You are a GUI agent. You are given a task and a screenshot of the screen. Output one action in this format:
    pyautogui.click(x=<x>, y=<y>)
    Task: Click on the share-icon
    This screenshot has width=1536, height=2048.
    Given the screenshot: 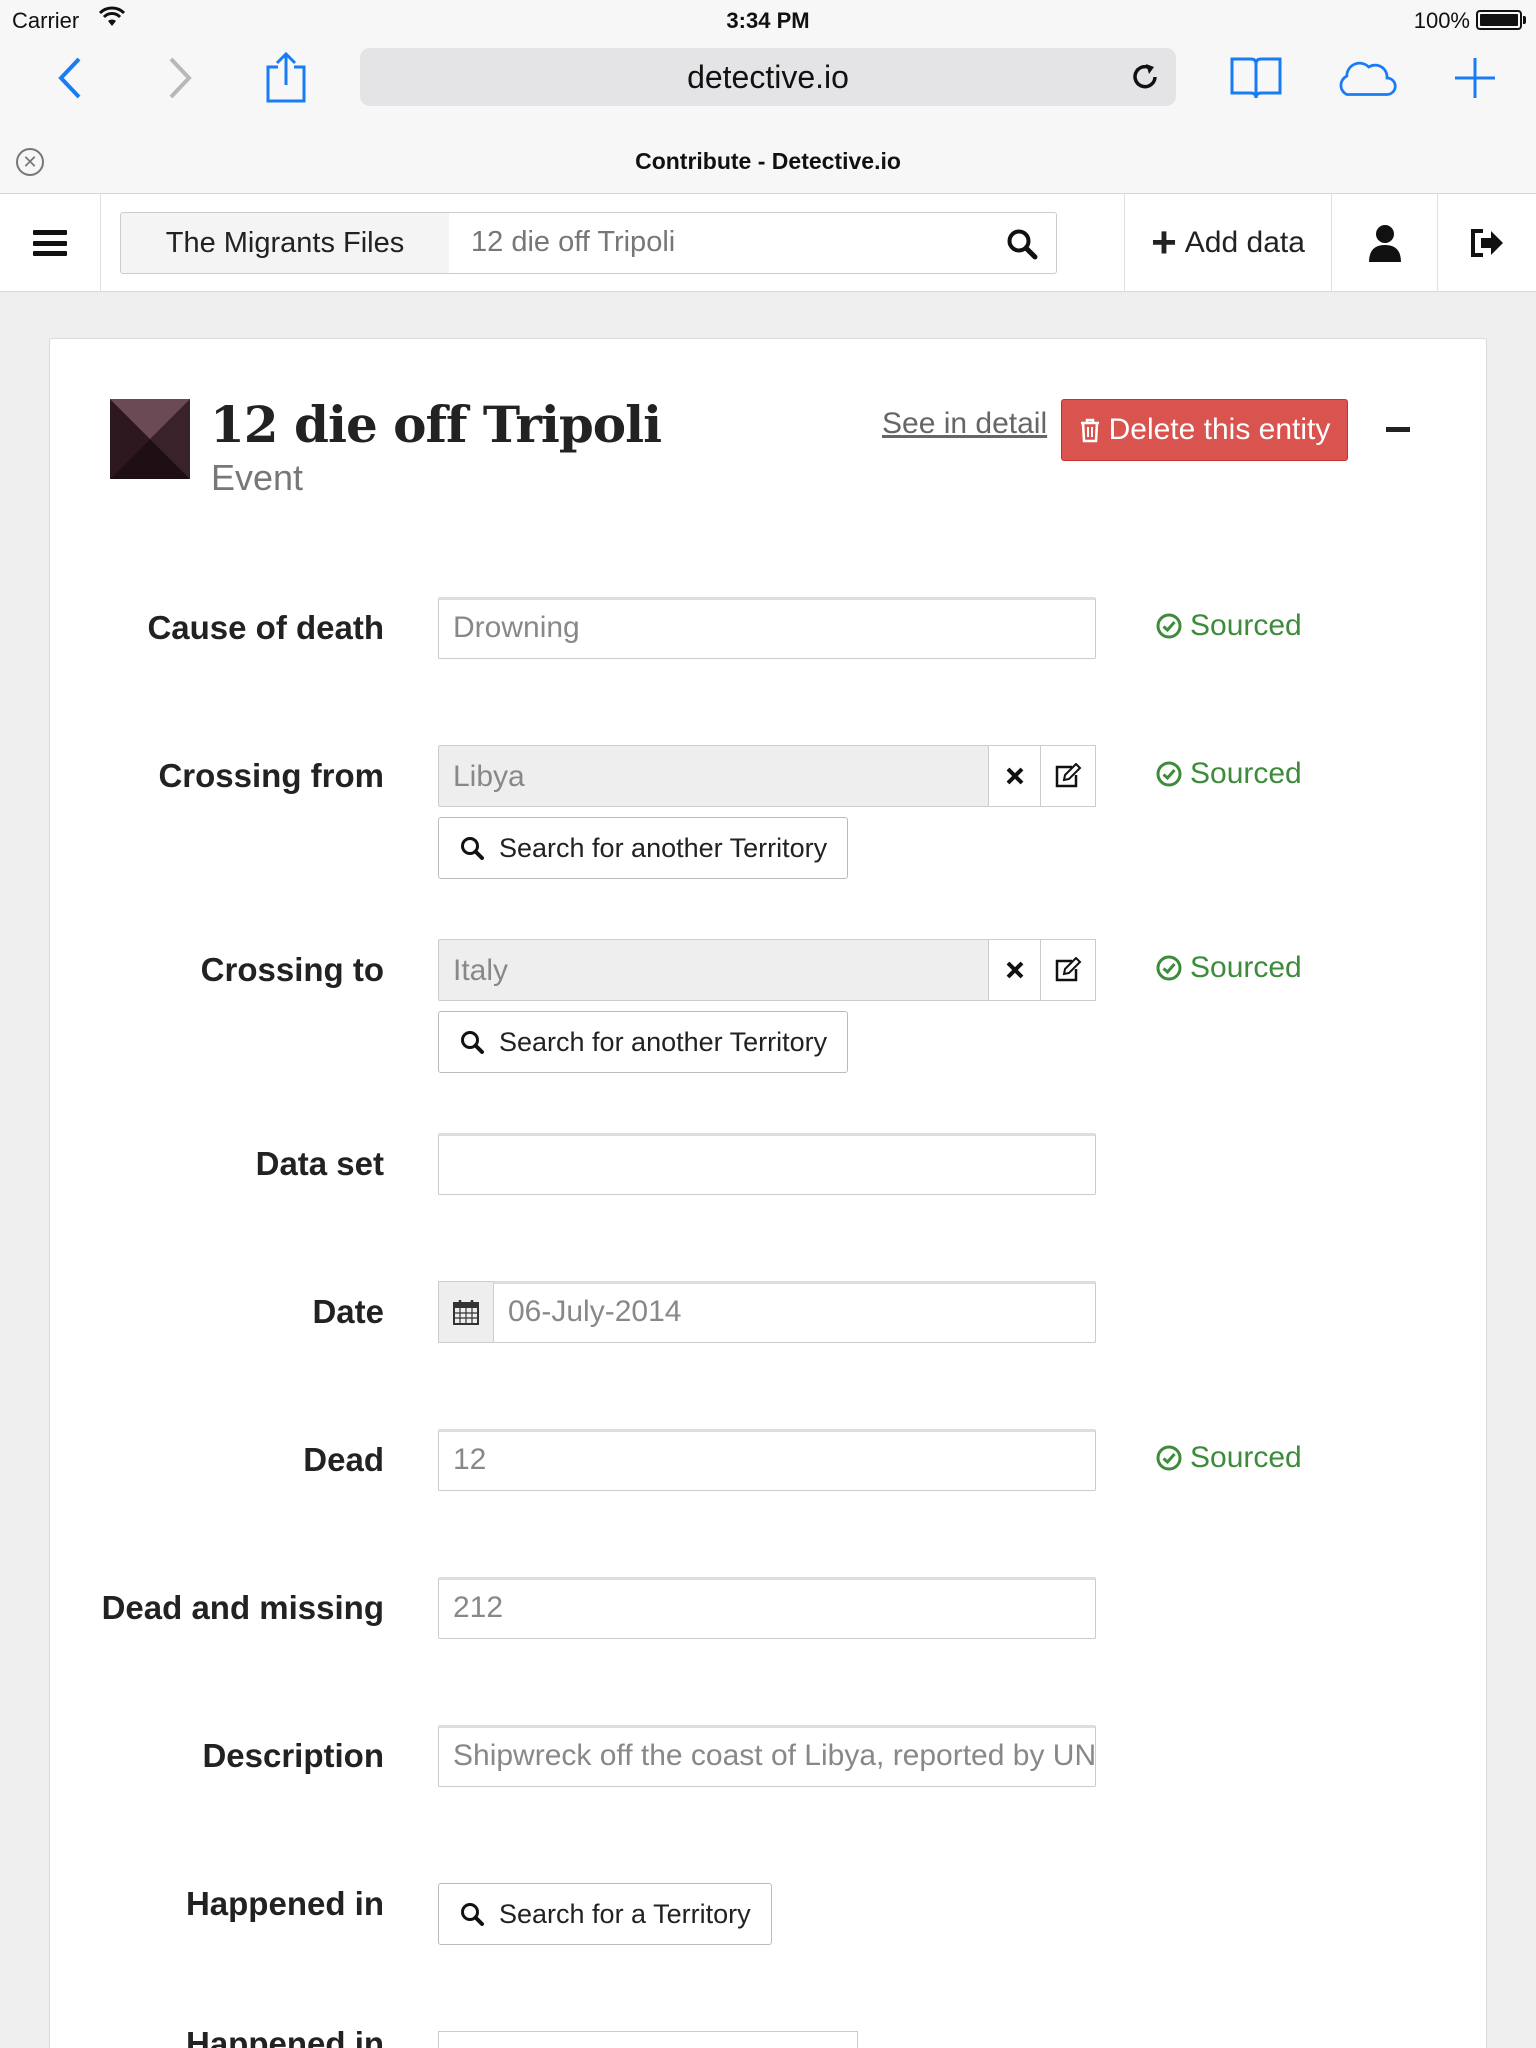 What is the action you would take?
    pyautogui.click(x=286, y=78)
    